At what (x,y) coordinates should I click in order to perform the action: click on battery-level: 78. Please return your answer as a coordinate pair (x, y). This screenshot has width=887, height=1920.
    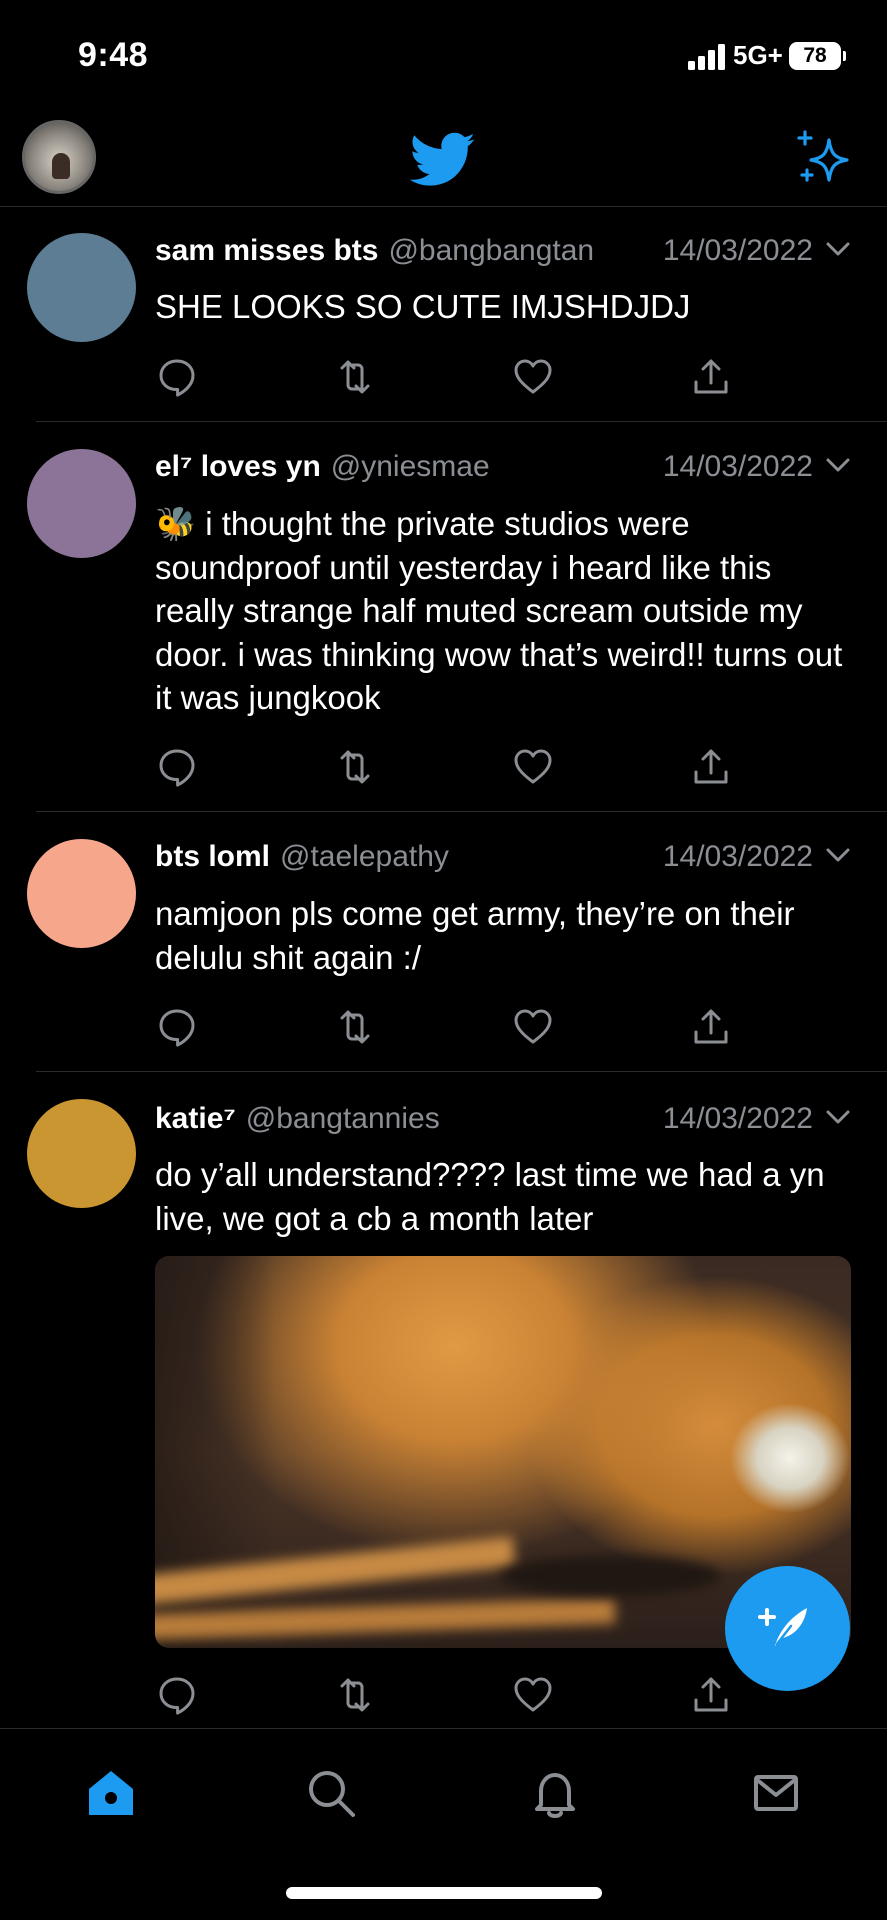
    Looking at the image, I should click on (815, 55).